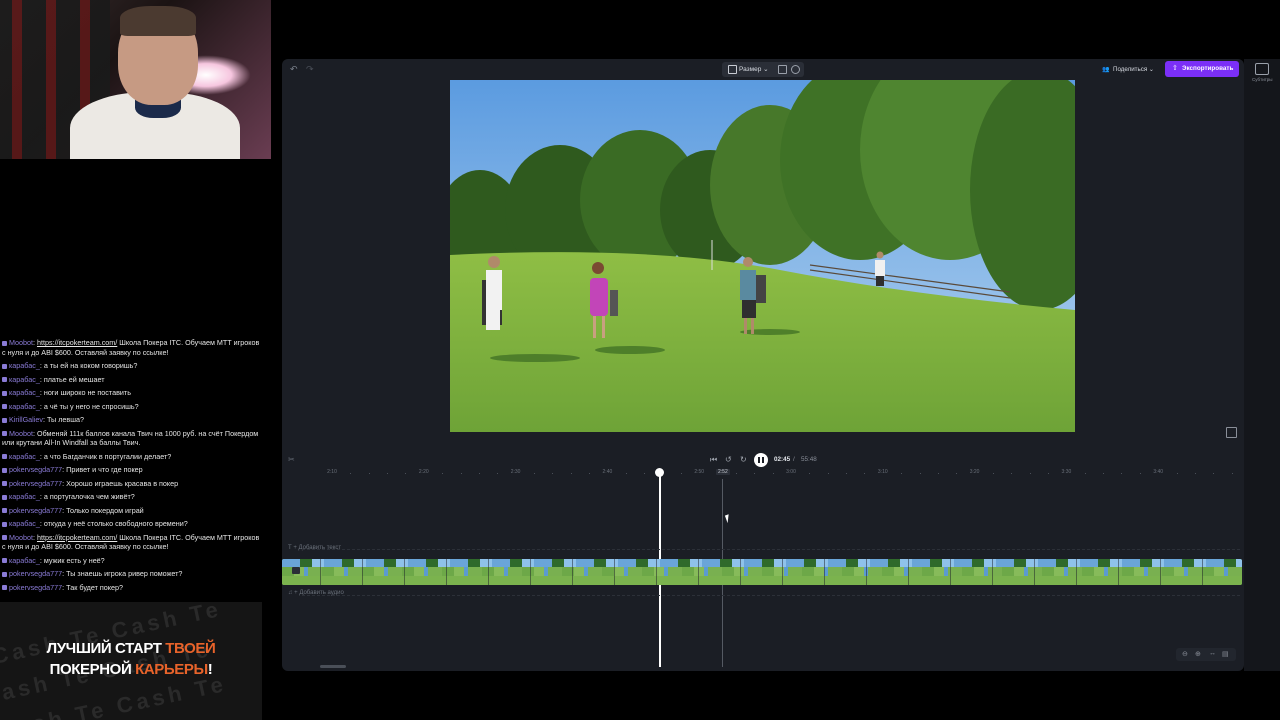 This screenshot has width=1280, height=720. What do you see at coordinates (1208, 68) in the screenshot?
I see `export-label: Экспортировать` at bounding box center [1208, 68].